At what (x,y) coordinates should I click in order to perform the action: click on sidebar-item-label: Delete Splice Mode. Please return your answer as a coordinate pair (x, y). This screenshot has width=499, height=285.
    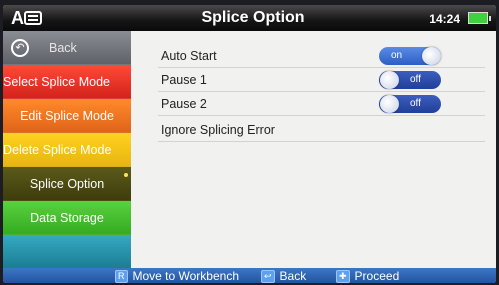
    Looking at the image, I should click on (57, 149).